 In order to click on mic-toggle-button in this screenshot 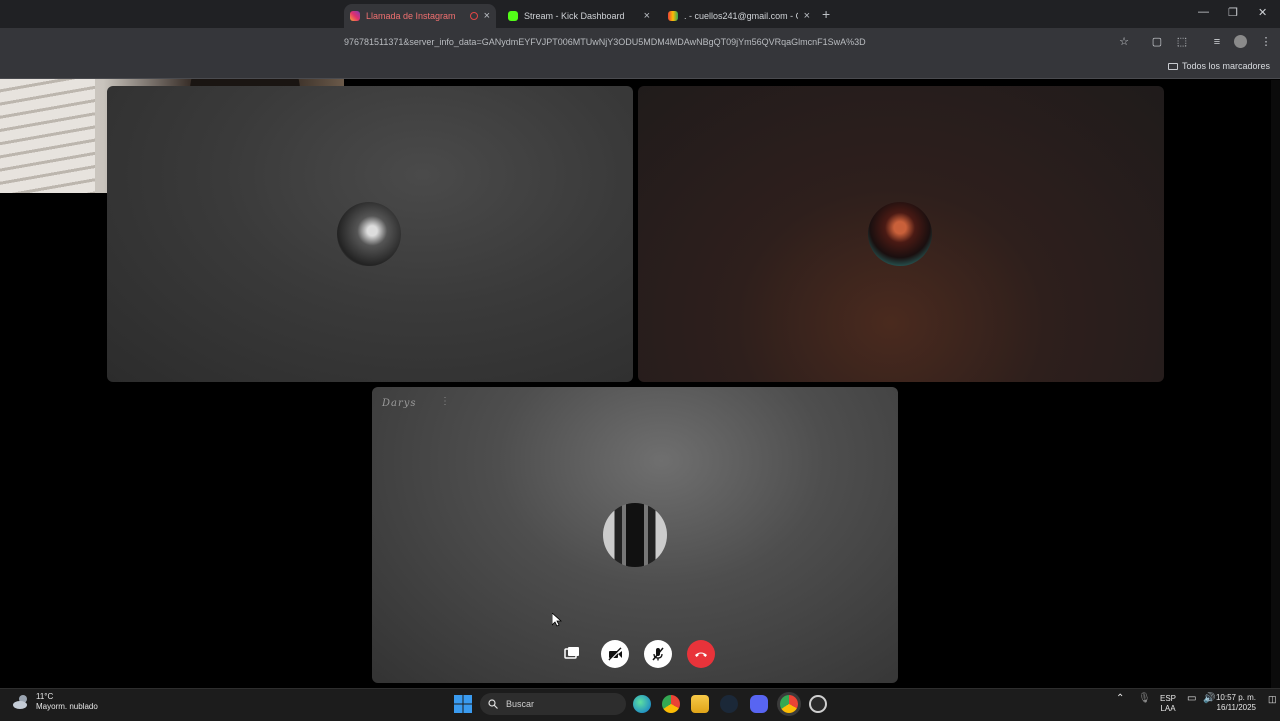, I will do `click(658, 654)`.